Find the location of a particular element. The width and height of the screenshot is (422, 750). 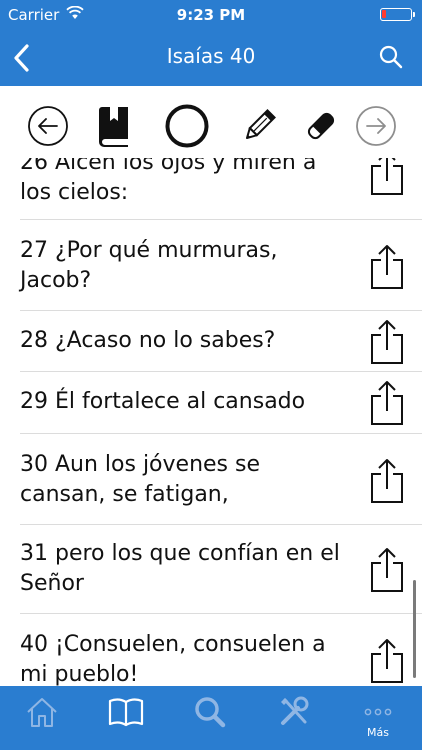

scroll-indicator is located at coordinates (414, 629).